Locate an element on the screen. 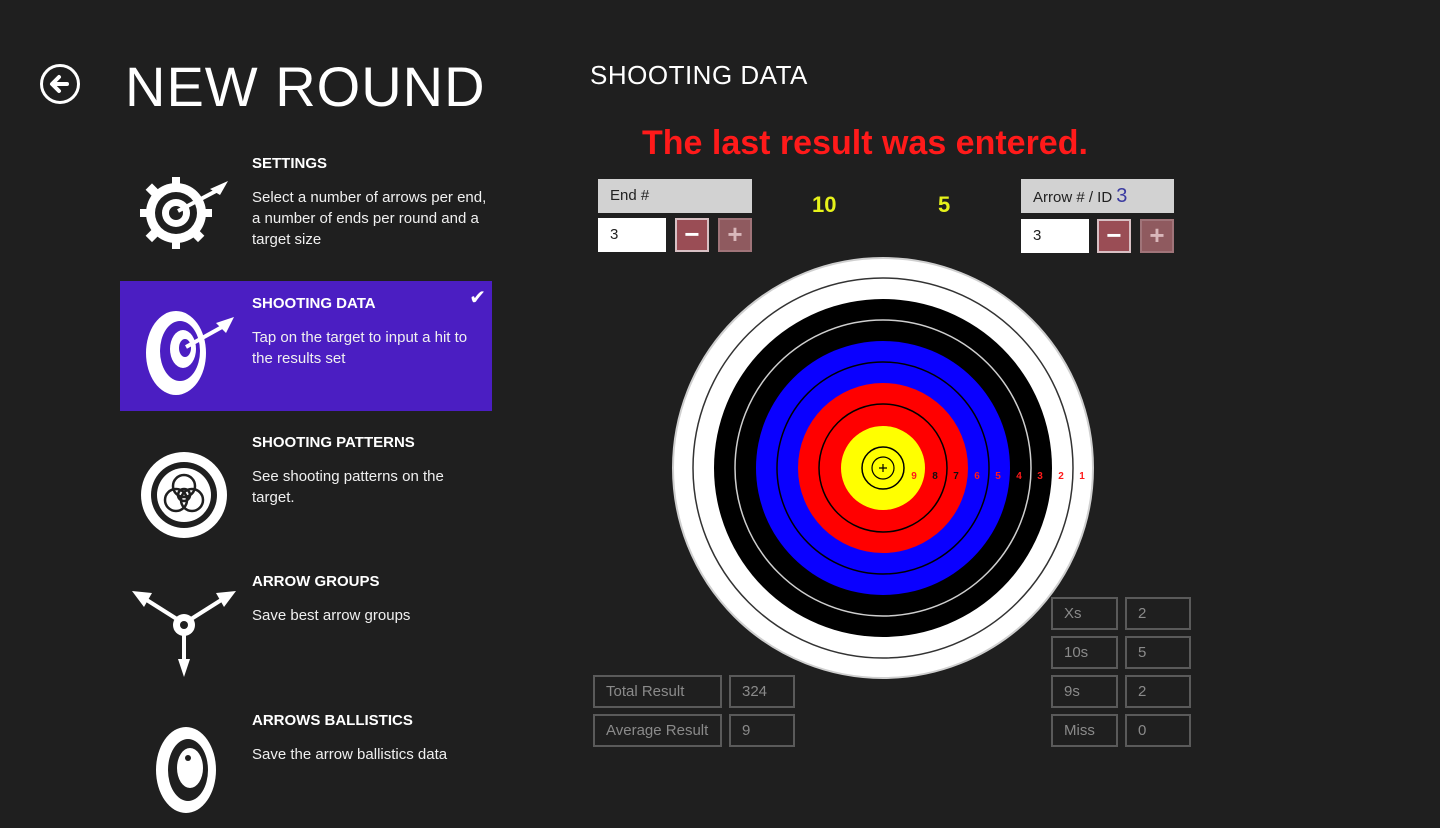 This screenshot has width=1440, height=828. miss-value: 0 is located at coordinates (1158, 730).